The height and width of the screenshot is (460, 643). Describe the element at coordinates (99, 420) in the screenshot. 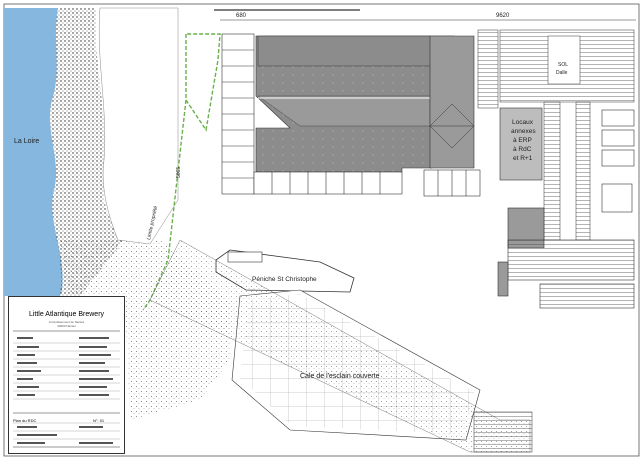

I see `title-block-plan-number: N°: 01` at that location.